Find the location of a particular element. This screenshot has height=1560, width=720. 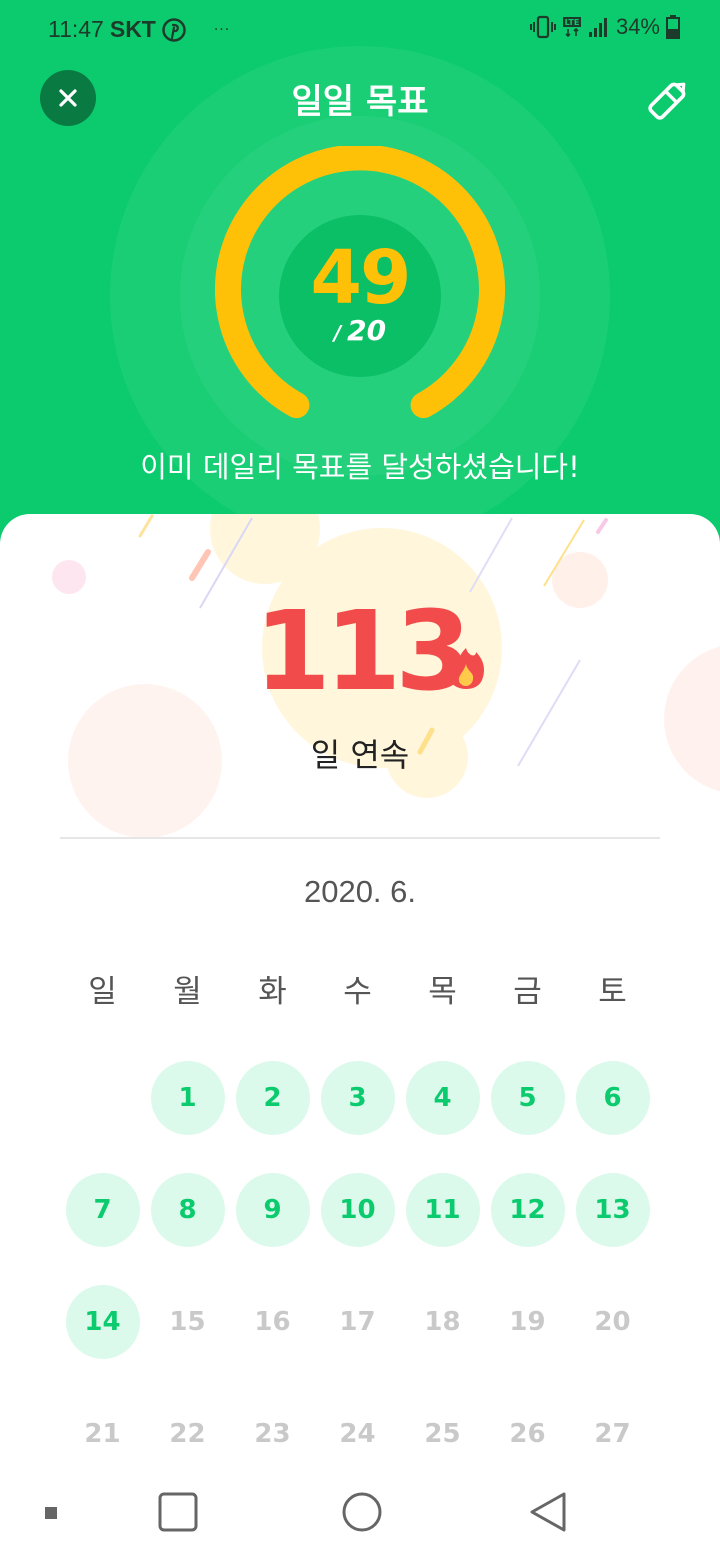

calendar-day: 13 is located at coordinates (612, 1210).